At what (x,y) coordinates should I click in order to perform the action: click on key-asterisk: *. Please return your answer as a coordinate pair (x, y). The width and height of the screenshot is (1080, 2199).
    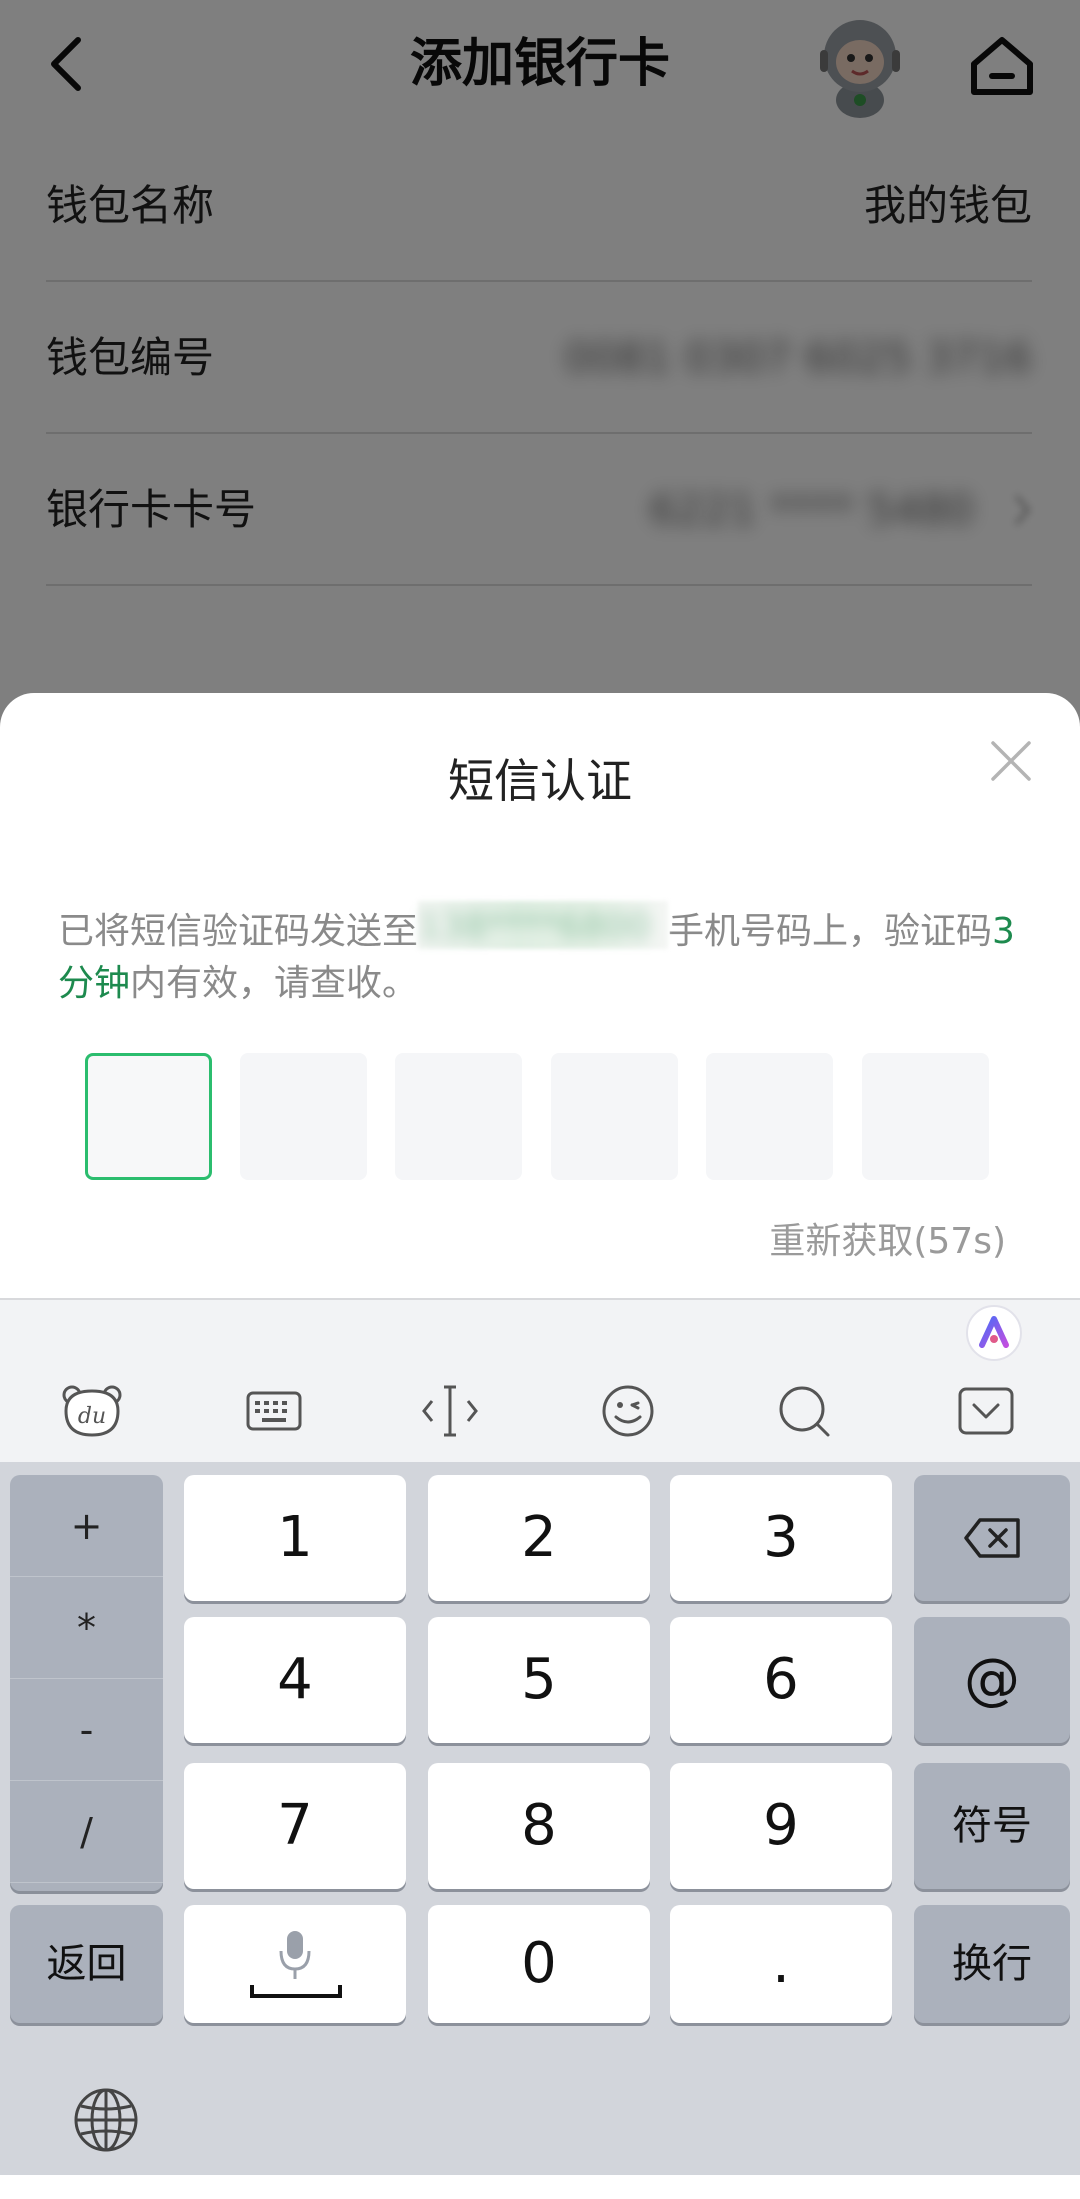
    Looking at the image, I should click on (86, 1628).